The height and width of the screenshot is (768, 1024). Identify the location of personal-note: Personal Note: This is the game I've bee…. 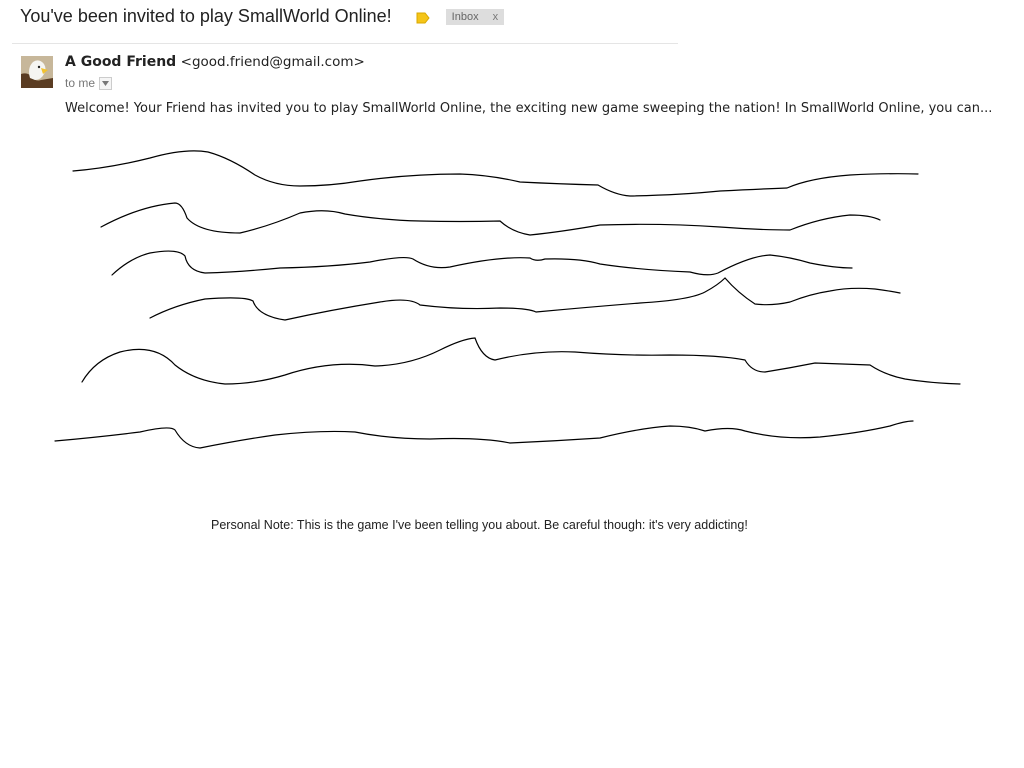
(479, 525).